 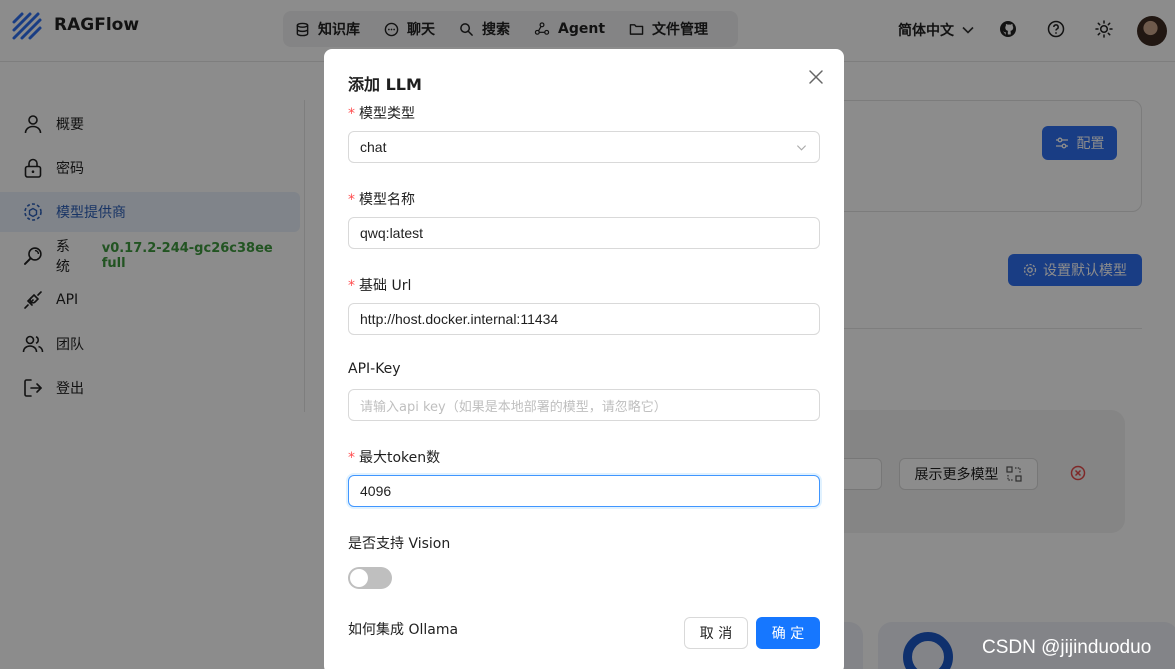 What do you see at coordinates (400, 458) in the screenshot?
I see `max-tokens-label-text: 最大token数` at bounding box center [400, 458].